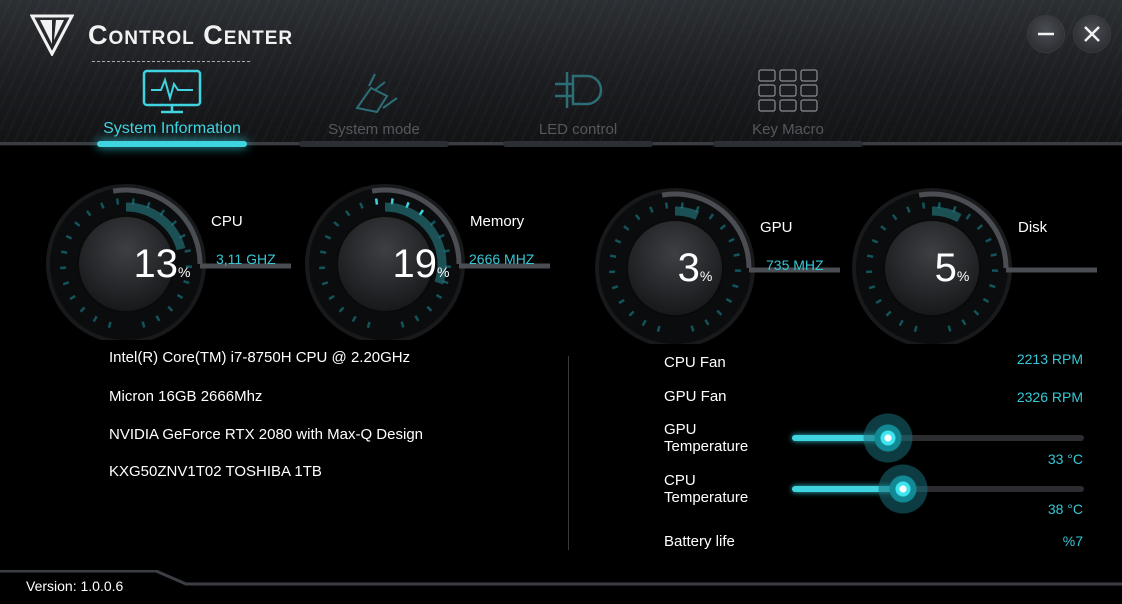 This screenshot has height=604, width=1122. Describe the element at coordinates (227, 221) in the screenshot. I see `gauge-label: CPU` at that location.